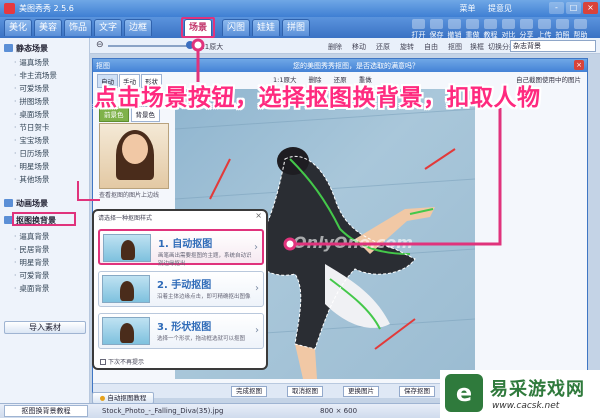 This screenshot has height=418, width=600. I want to click on tab-collage: 拼图, so click(296, 27).